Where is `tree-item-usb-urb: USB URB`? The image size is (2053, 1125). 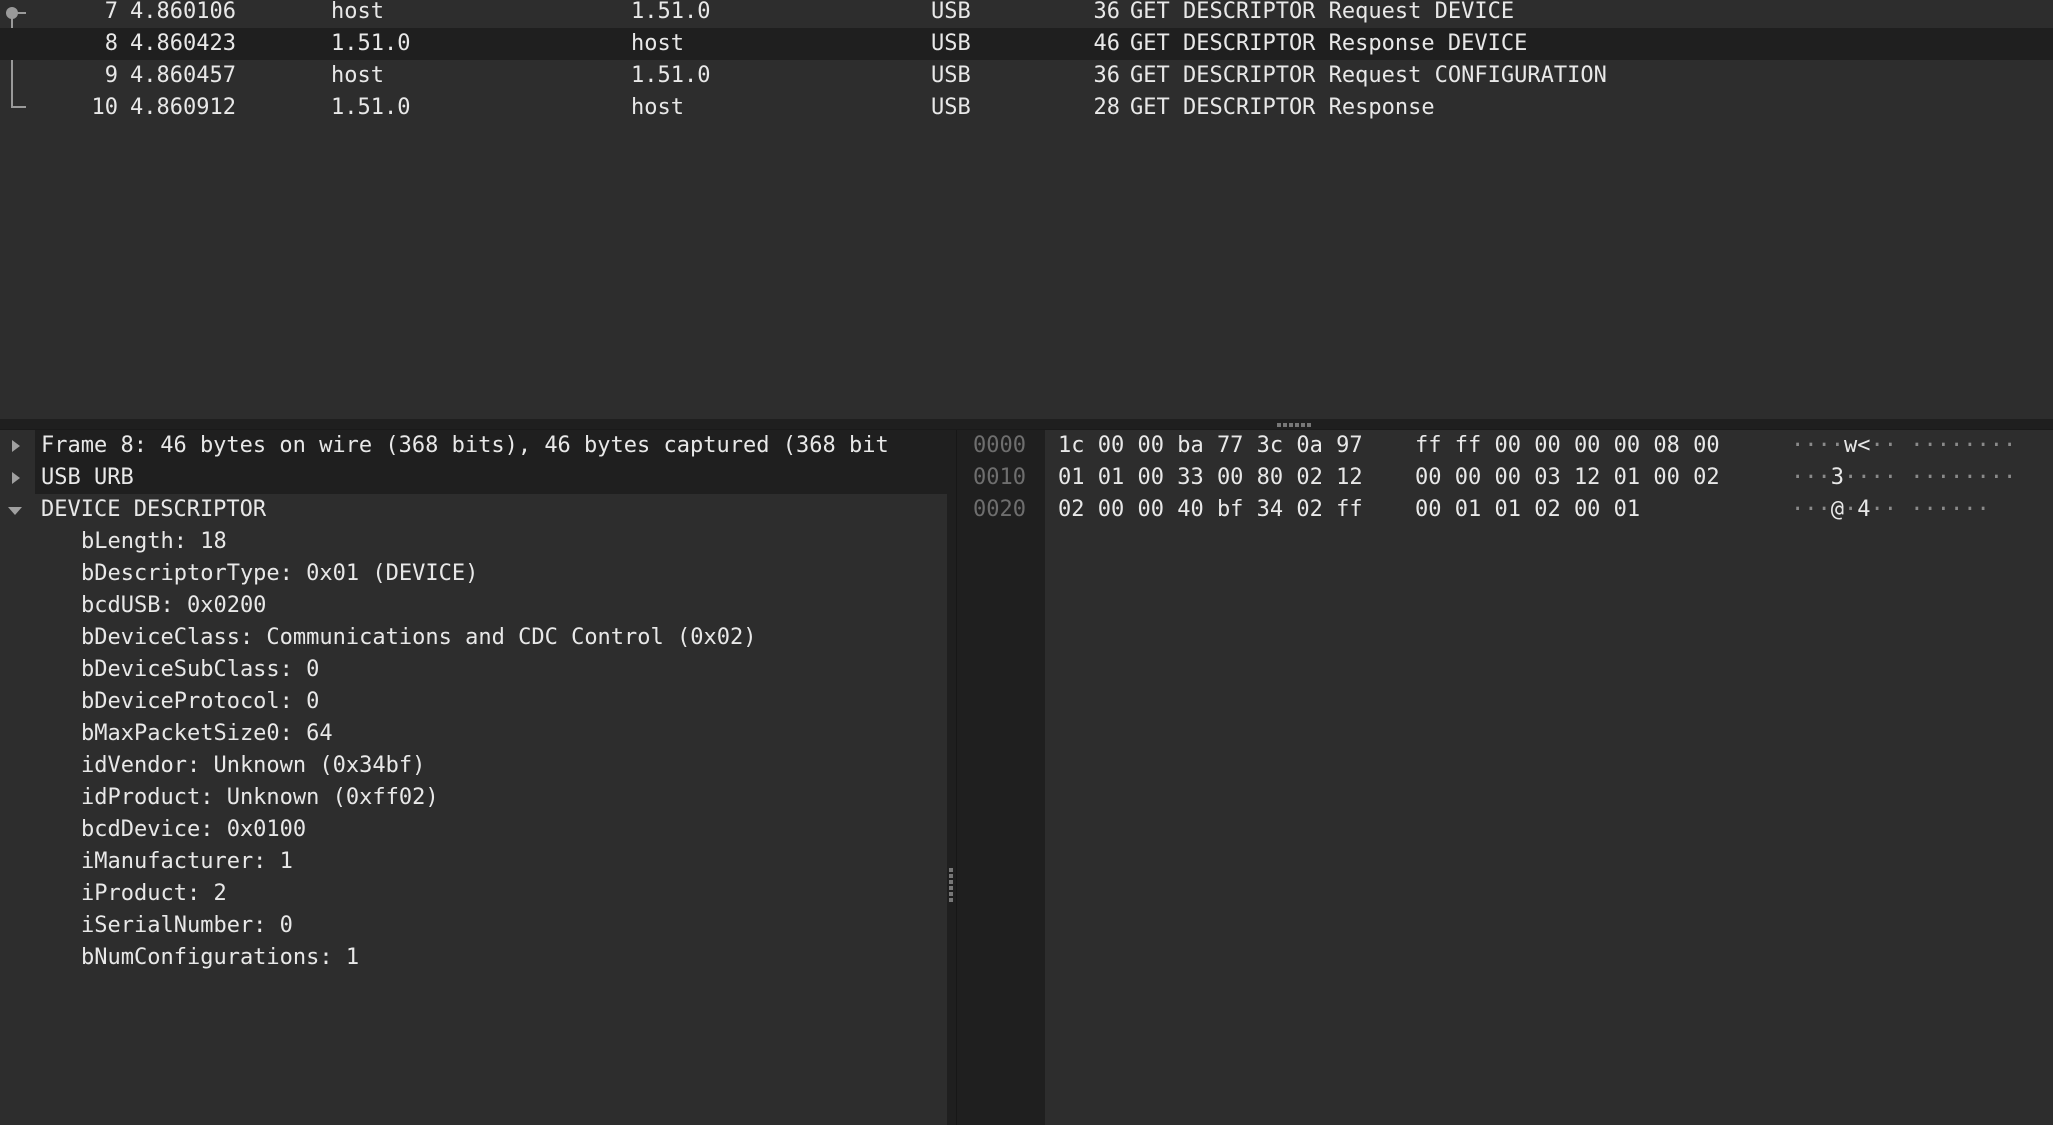 tree-item-usb-urb: USB URB is located at coordinates (473, 478).